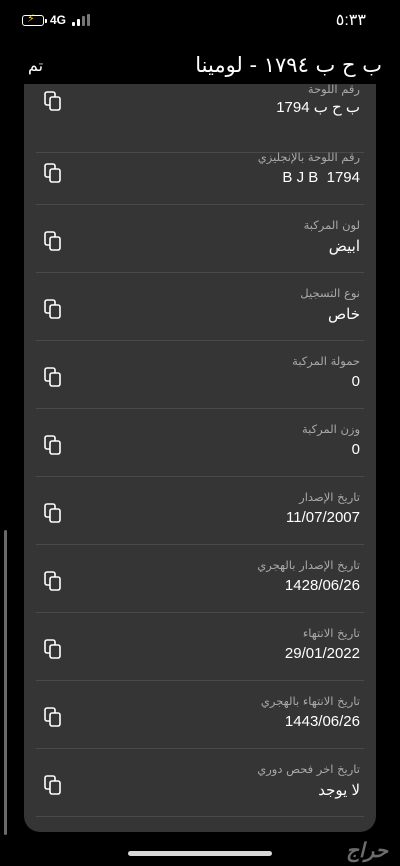 Image resolution: width=400 pixels, height=866 pixels. Describe the element at coordinates (200, 714) in the screenshot. I see `field-row-expiry-date-hijri: تاريخ الانتهاء بالهجري 1443/06/26` at that location.